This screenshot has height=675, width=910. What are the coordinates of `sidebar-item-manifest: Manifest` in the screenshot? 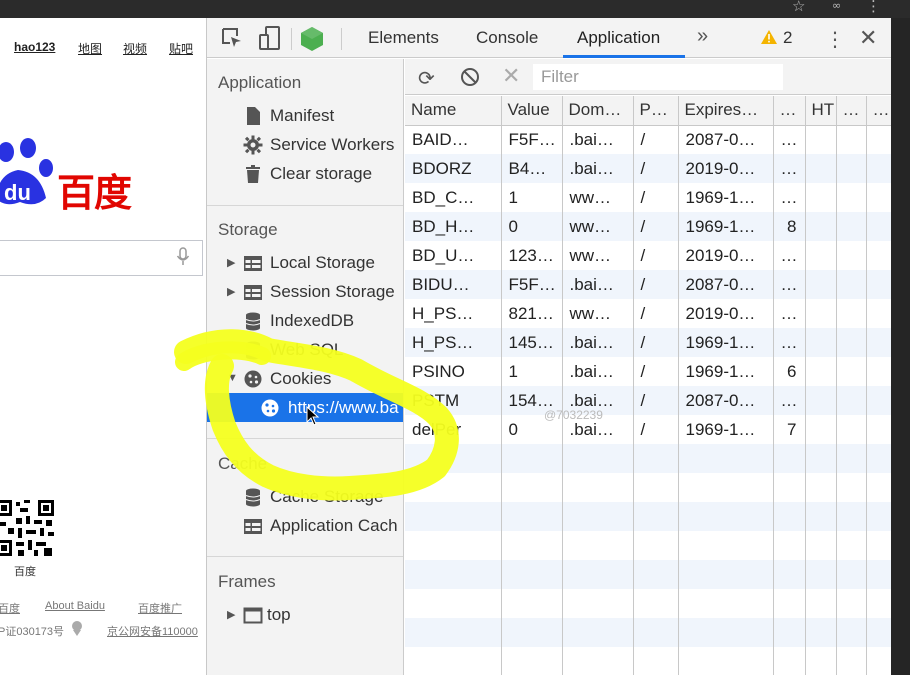 It's located at (305, 115).